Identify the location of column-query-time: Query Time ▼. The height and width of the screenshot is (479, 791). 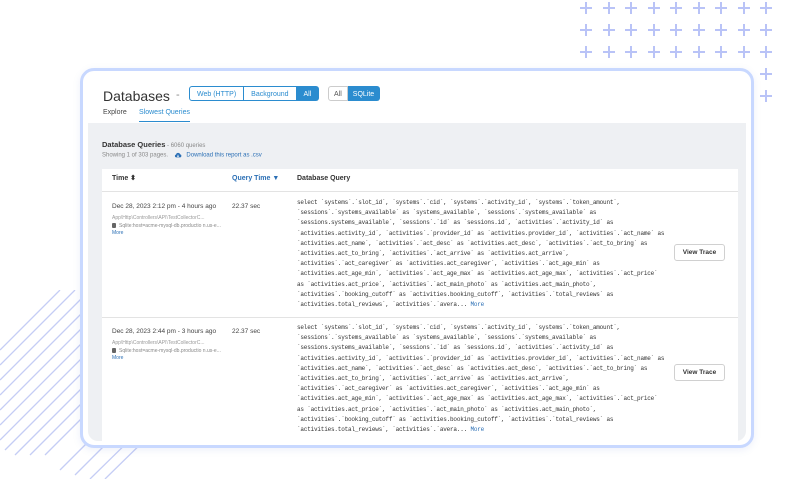
(255, 179).